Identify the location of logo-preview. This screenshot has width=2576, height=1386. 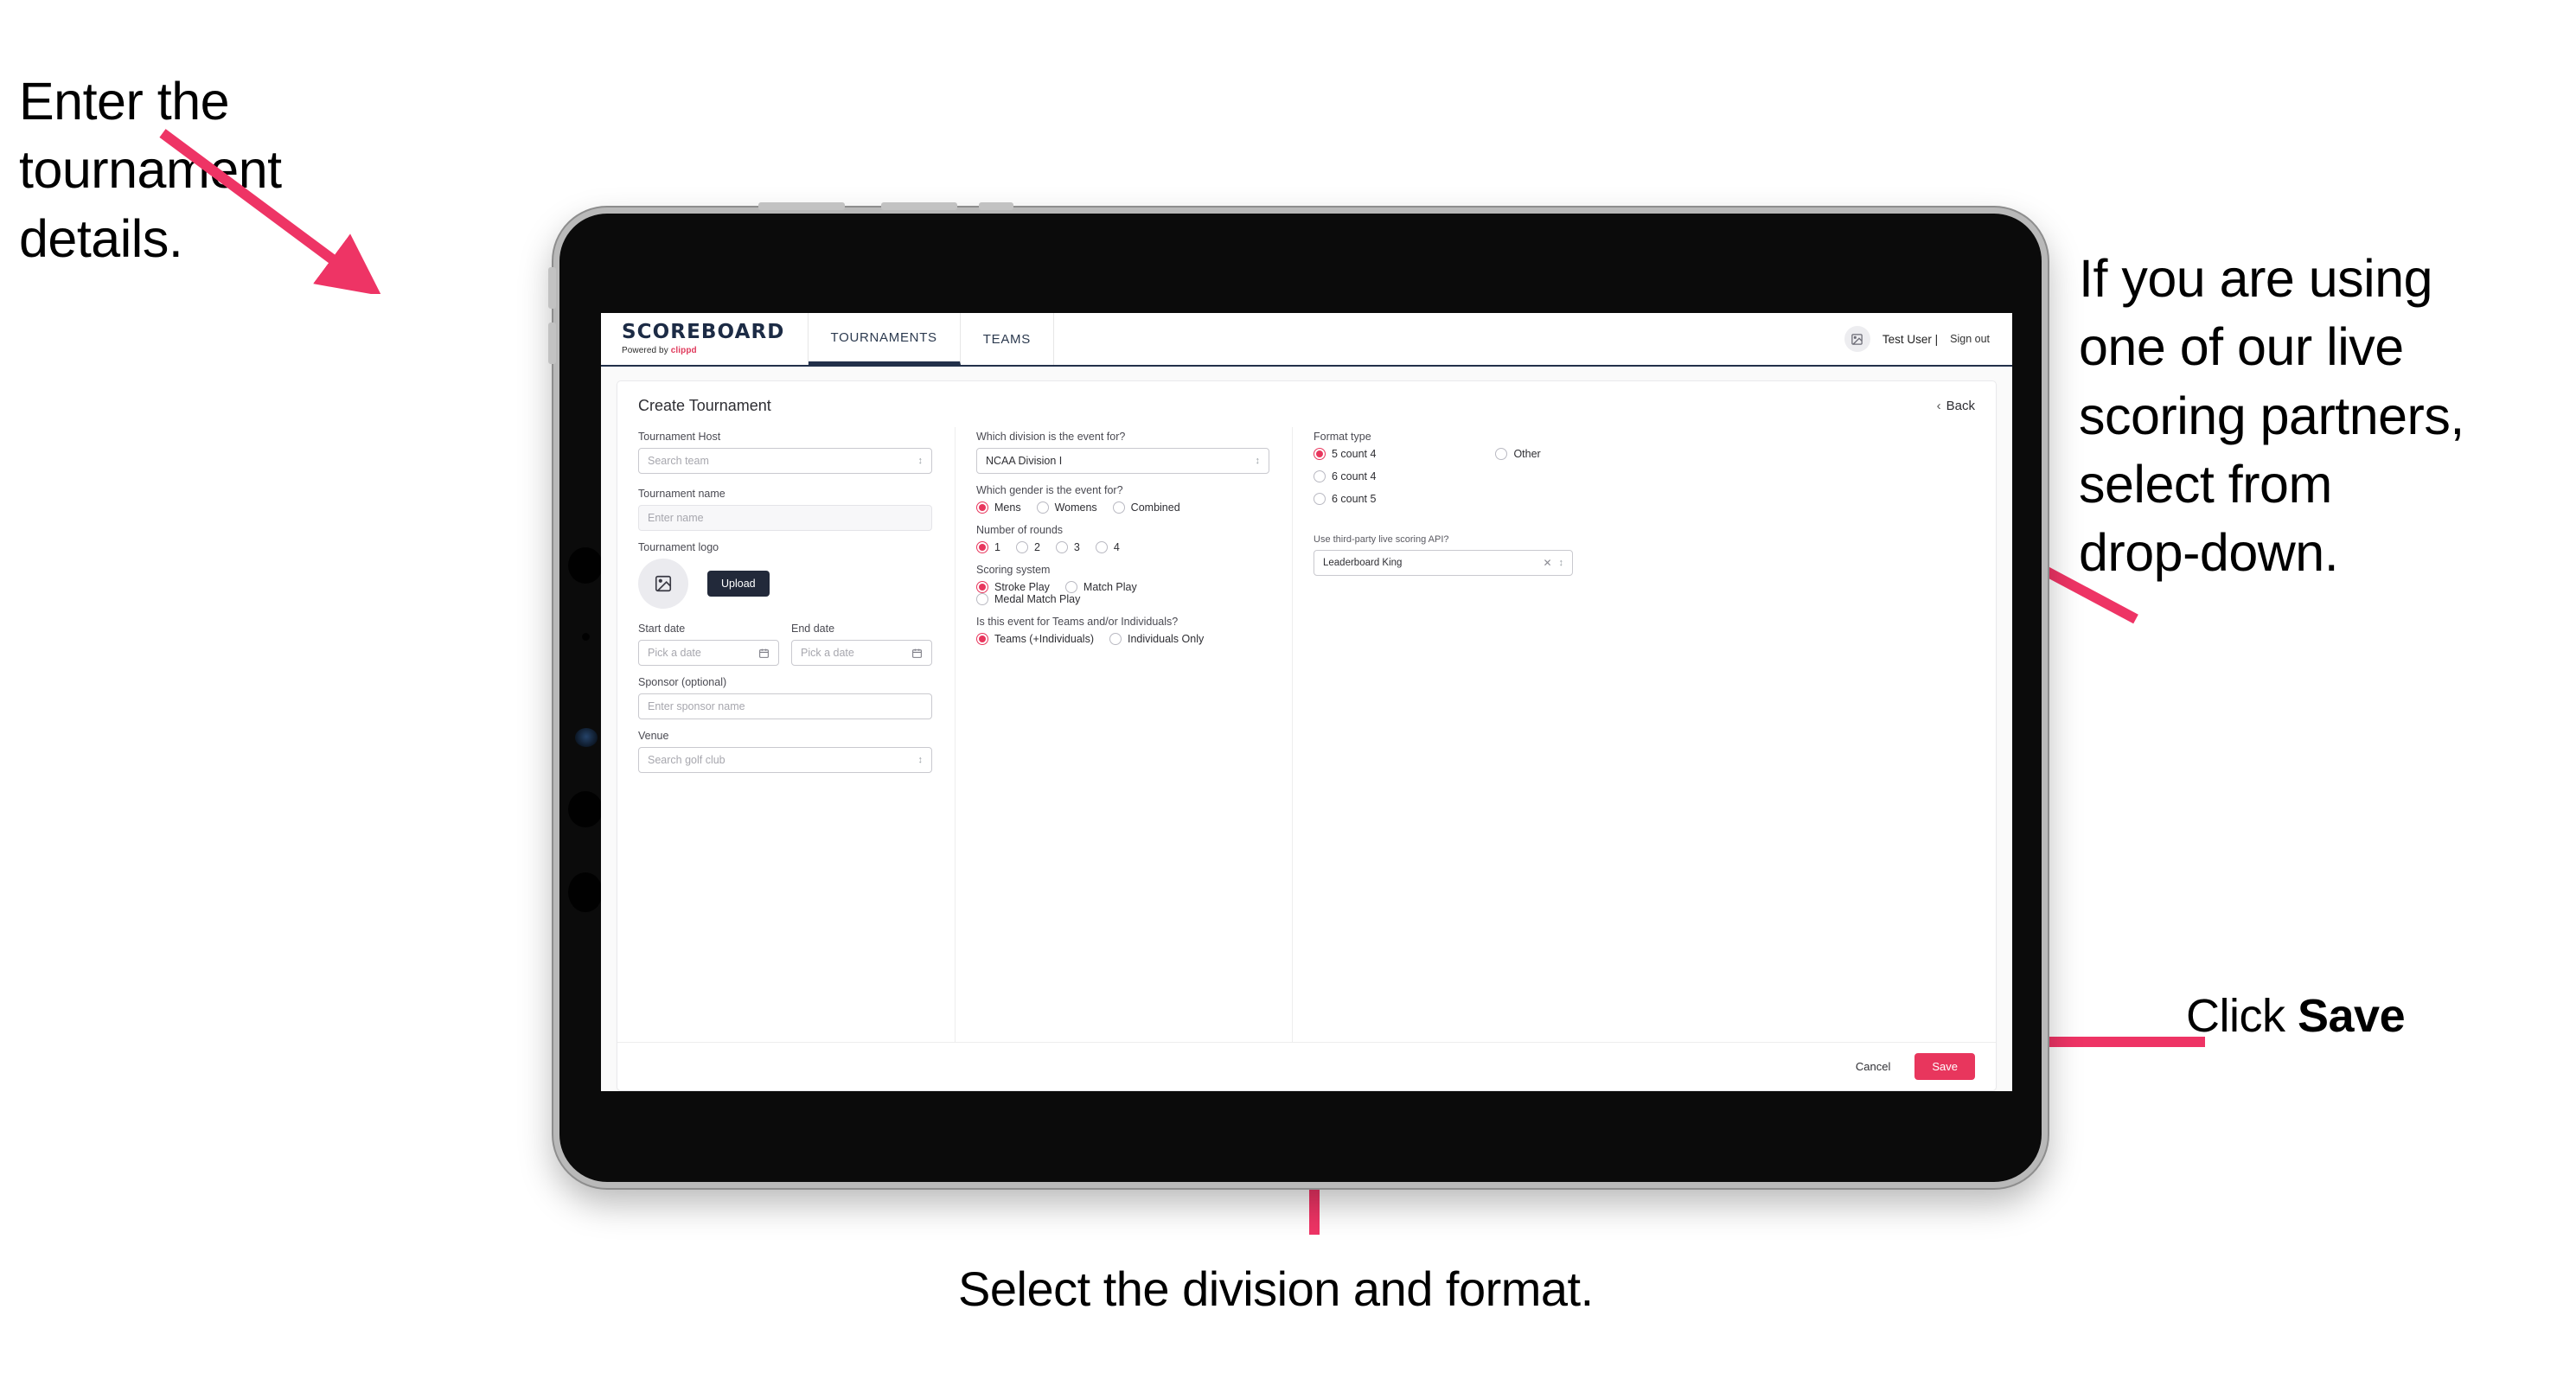
(663, 584).